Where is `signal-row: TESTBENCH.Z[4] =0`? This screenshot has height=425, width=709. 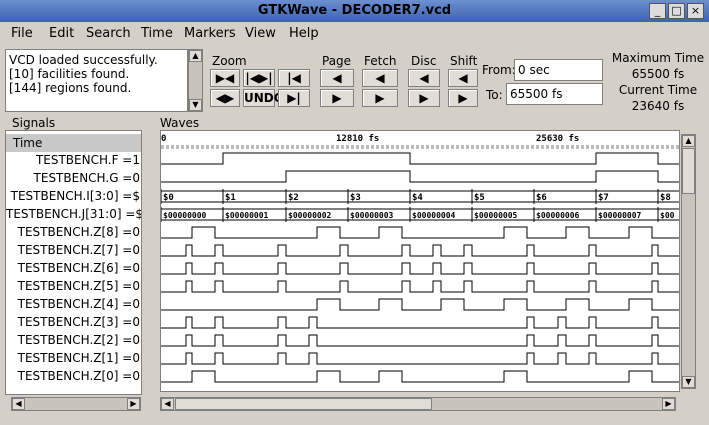 signal-row: TESTBENCH.Z[4] =0 is located at coordinates (73, 306).